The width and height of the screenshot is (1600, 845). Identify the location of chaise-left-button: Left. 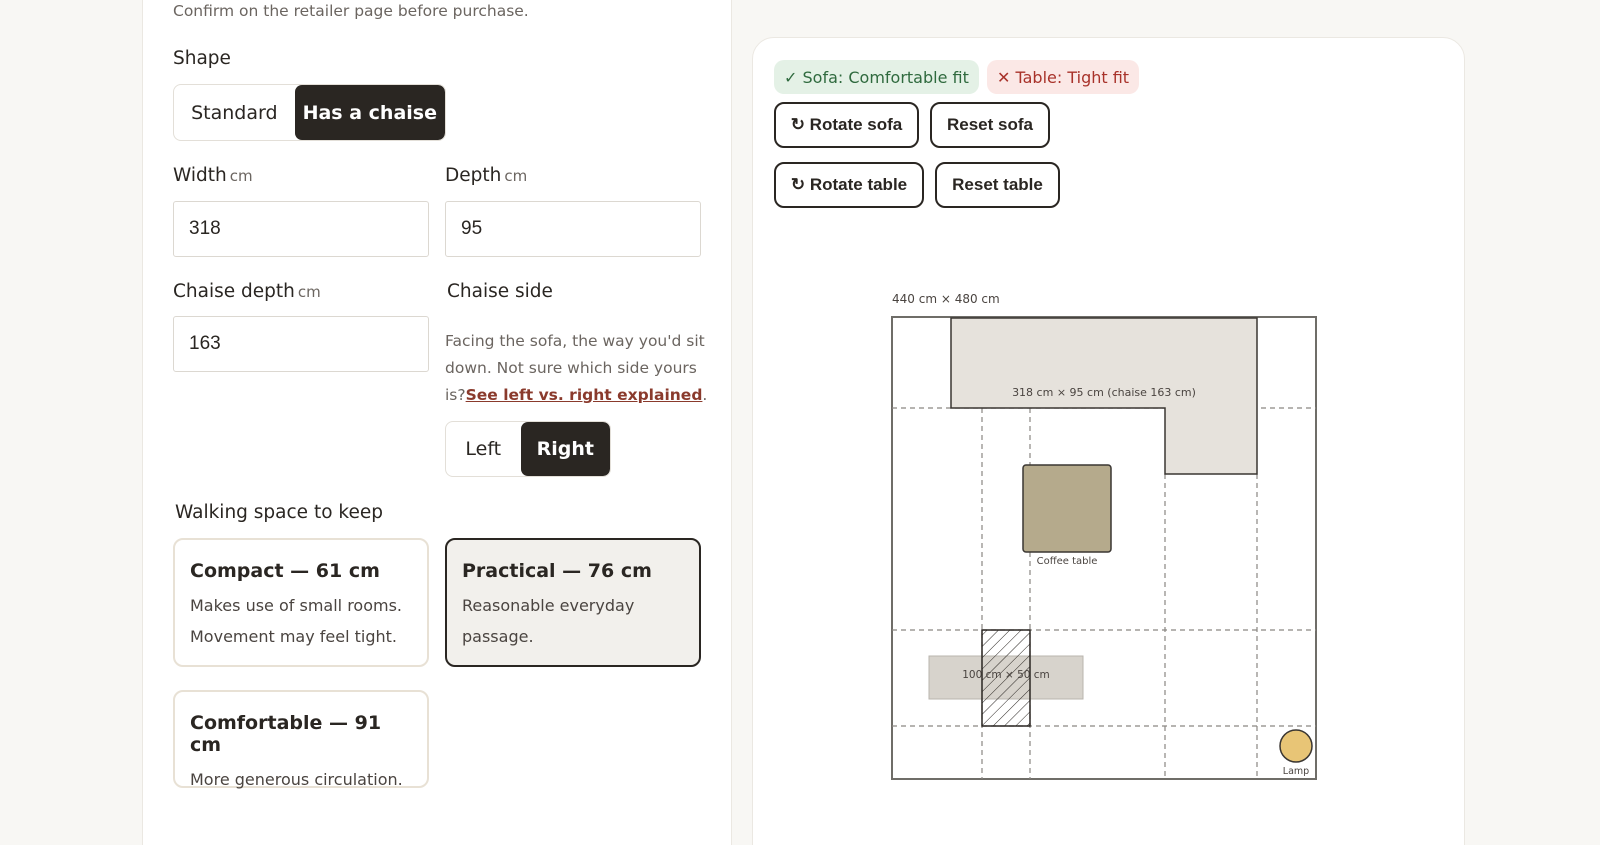
(483, 449).